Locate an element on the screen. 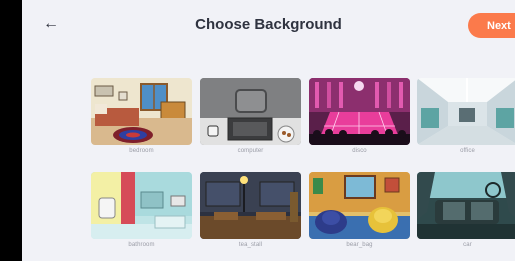 The width and height of the screenshot is (519, 261). background-option-bear-bag: bear_bag is located at coordinates (359, 210).